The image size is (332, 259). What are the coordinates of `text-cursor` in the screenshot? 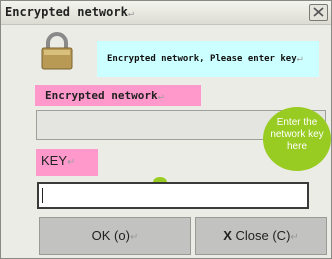 It's located at (42, 195).